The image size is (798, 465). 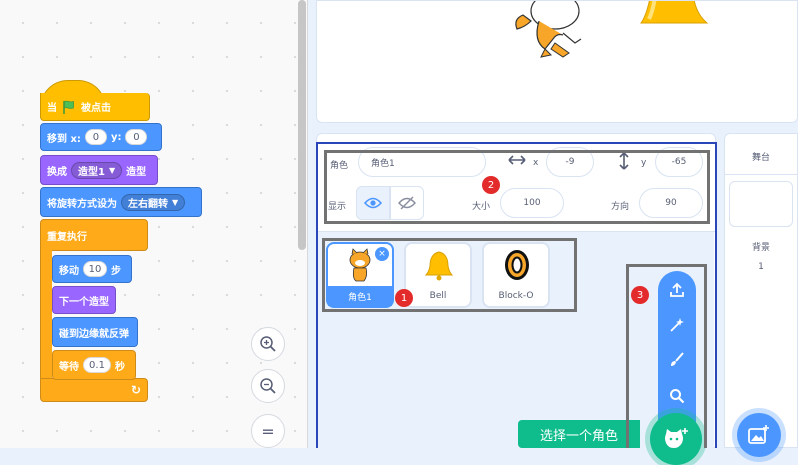 I want to click on forever-block: 重复执行, so click(x=94, y=235).